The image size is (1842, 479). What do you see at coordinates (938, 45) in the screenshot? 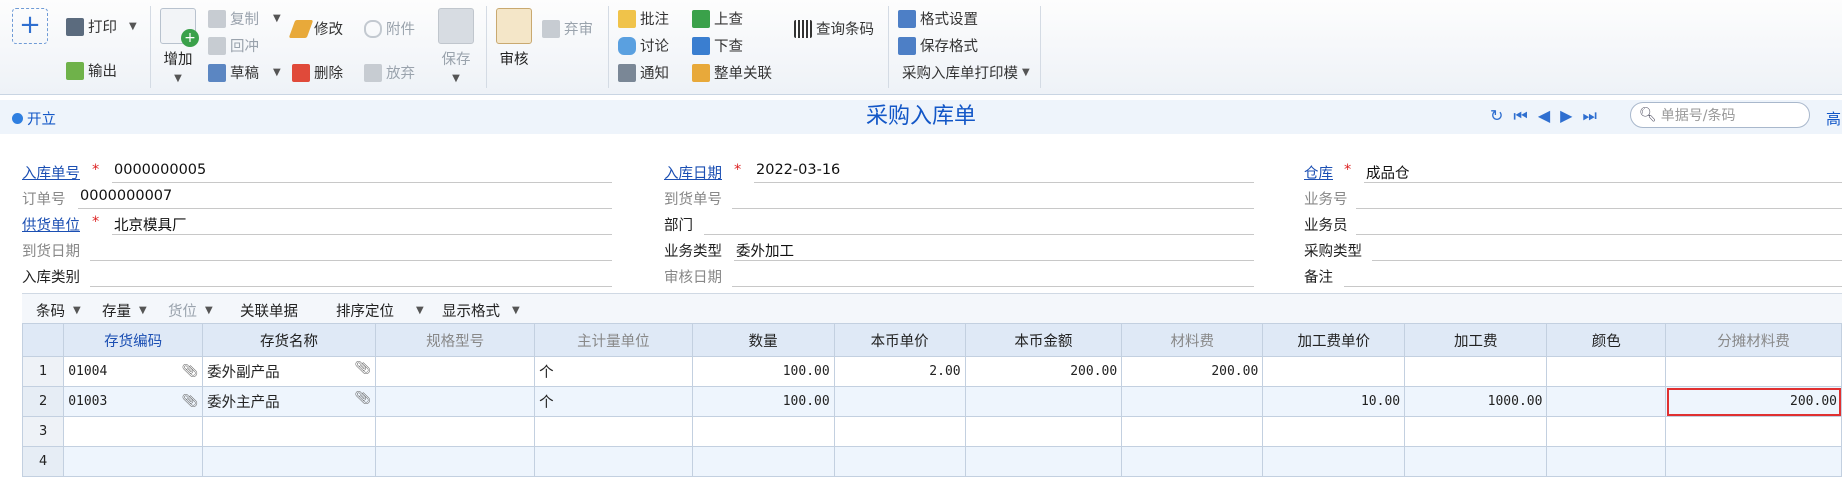
I see `save-format-button: 保存格式` at bounding box center [938, 45].